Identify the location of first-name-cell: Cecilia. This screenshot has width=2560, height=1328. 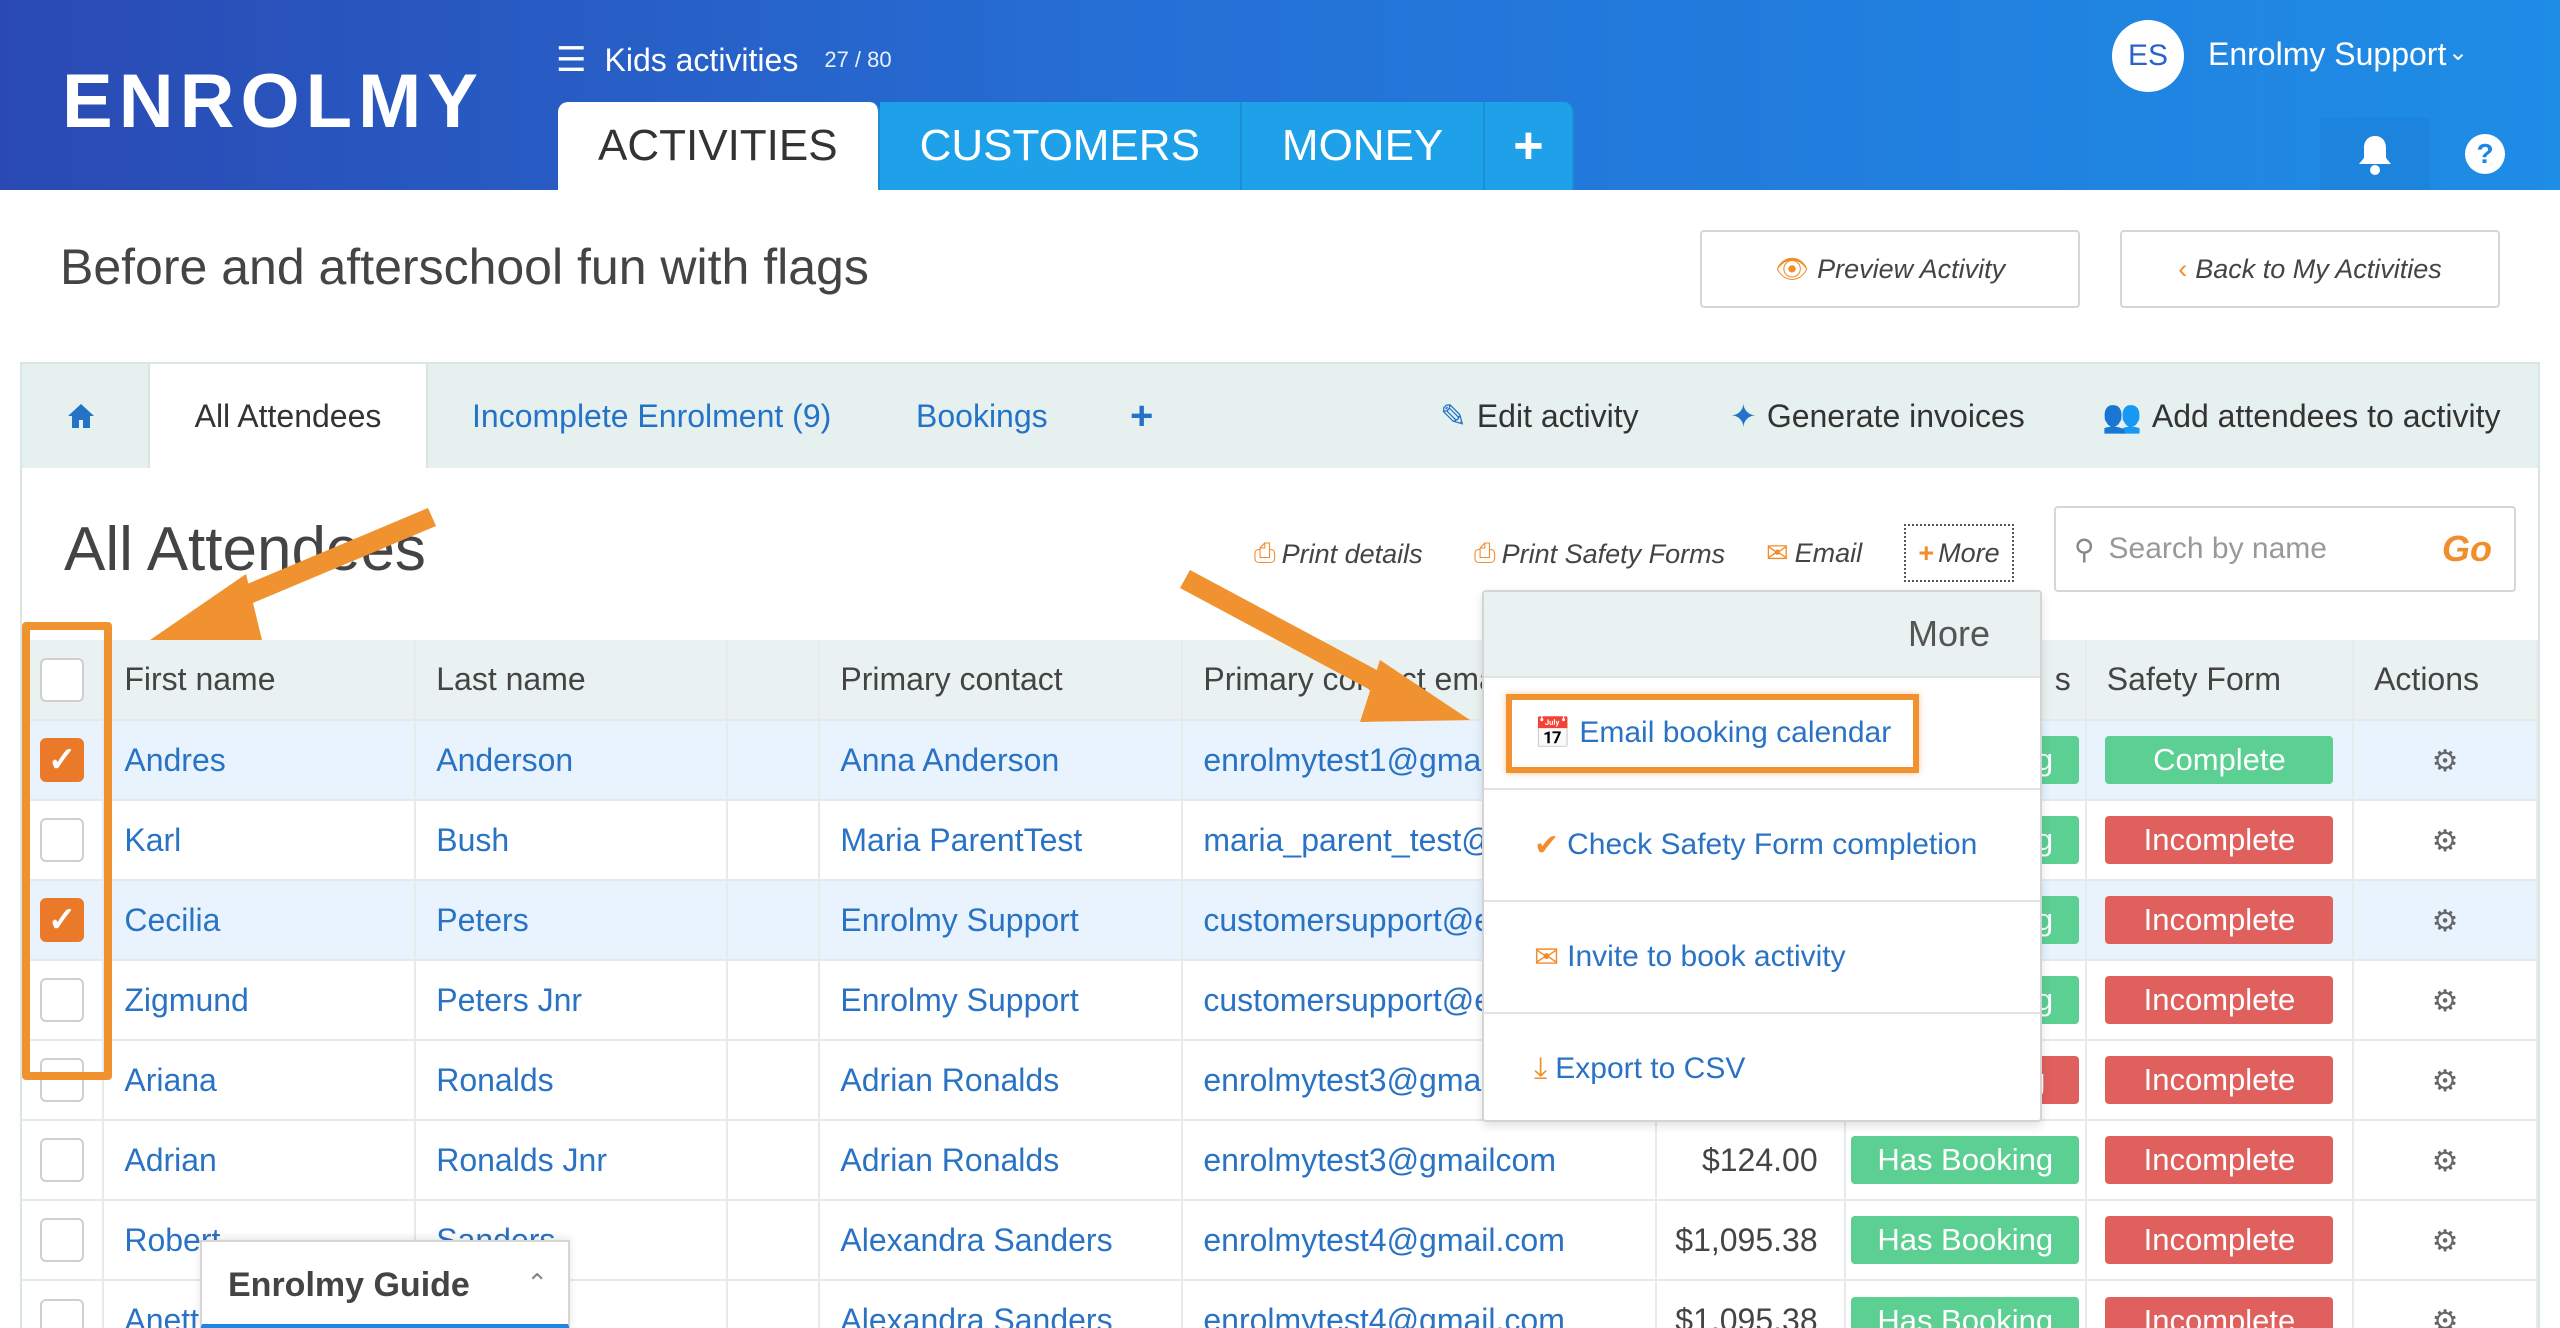
(260, 919).